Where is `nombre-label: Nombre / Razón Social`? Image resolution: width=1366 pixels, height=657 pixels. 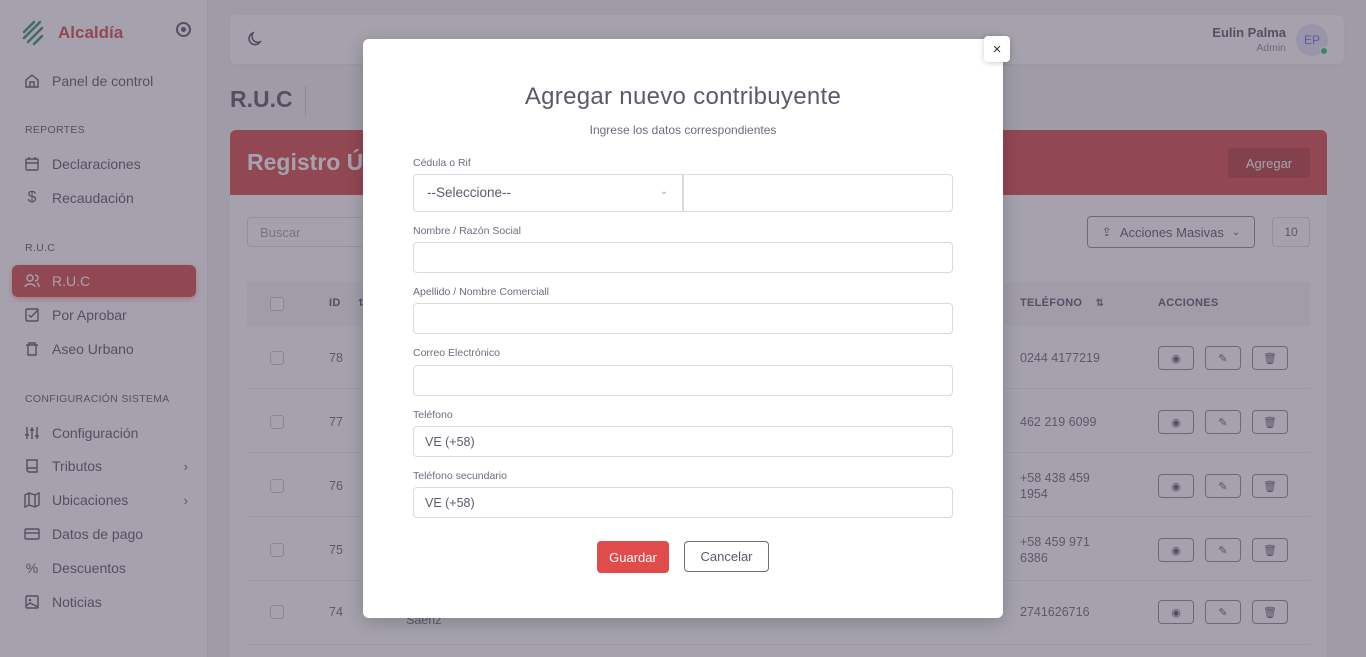 nombre-label: Nombre / Razón Social is located at coordinates (467, 231).